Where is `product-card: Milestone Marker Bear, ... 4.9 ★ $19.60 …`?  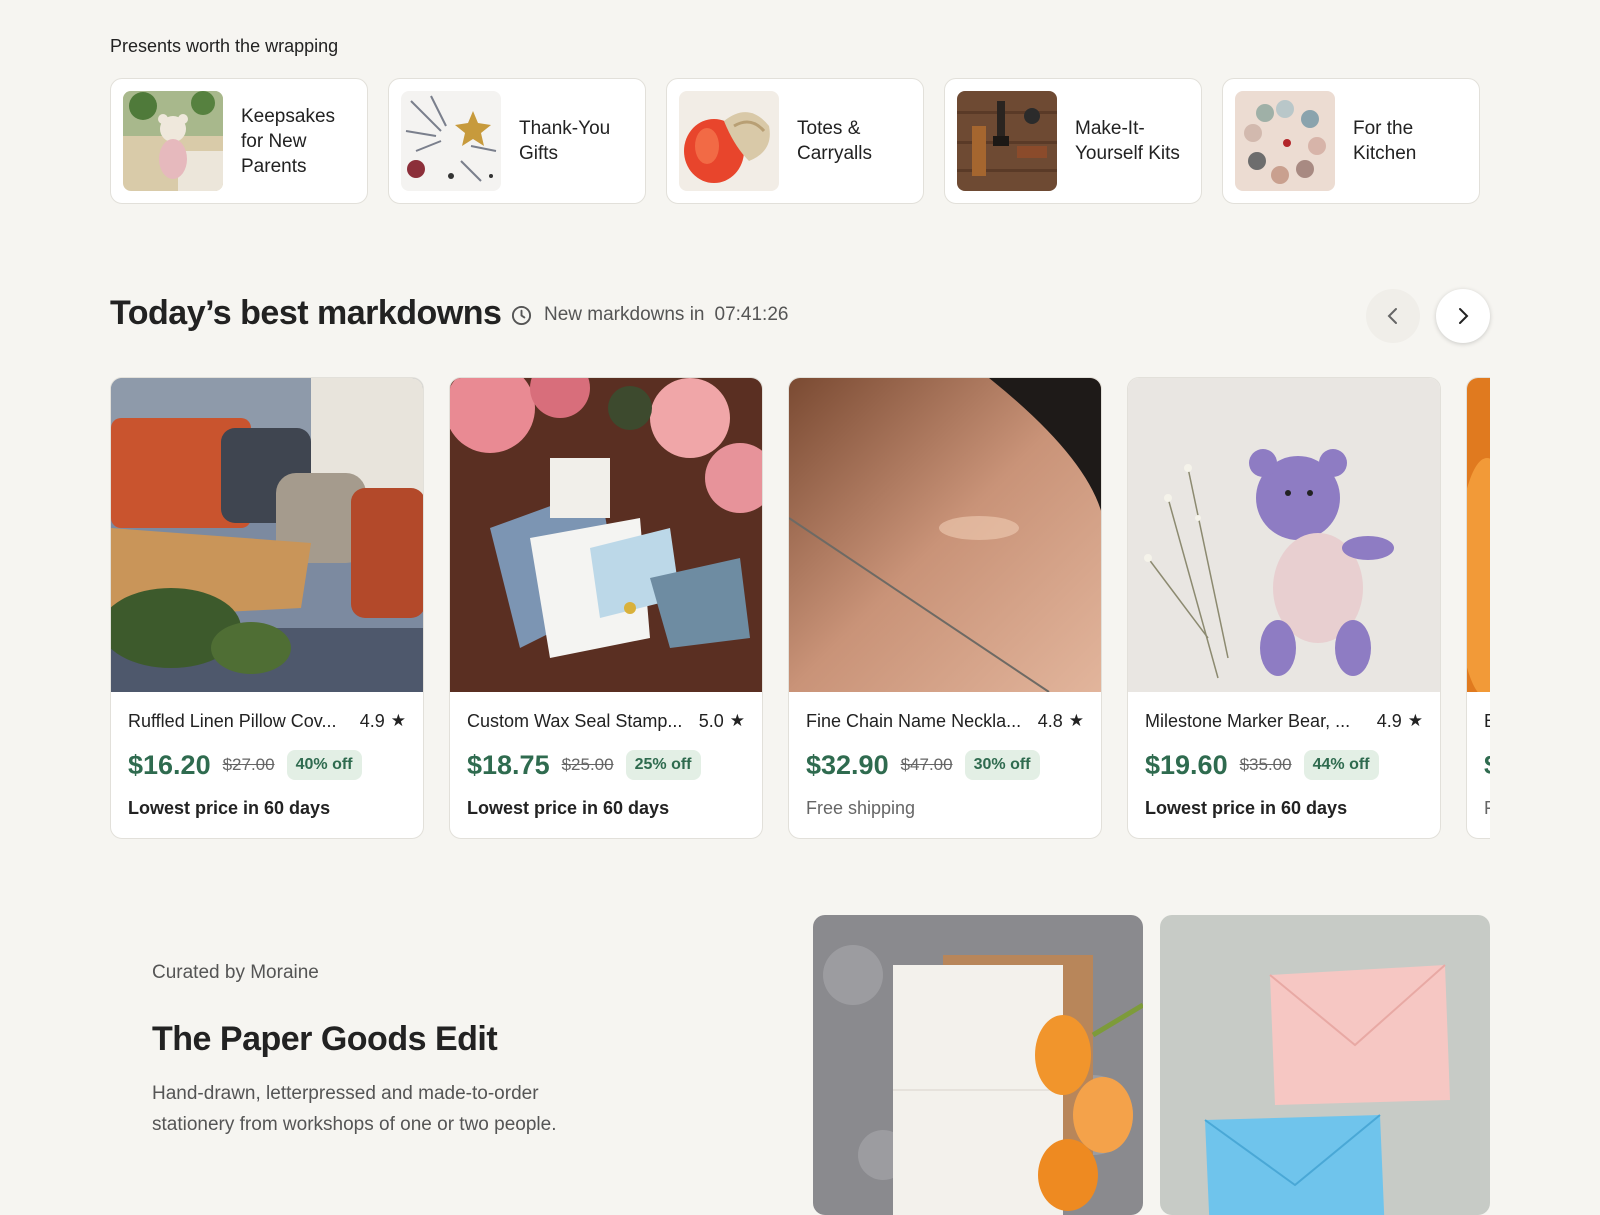 product-card: Milestone Marker Bear, ... 4.9 ★ $19.60 … is located at coordinates (1284, 608).